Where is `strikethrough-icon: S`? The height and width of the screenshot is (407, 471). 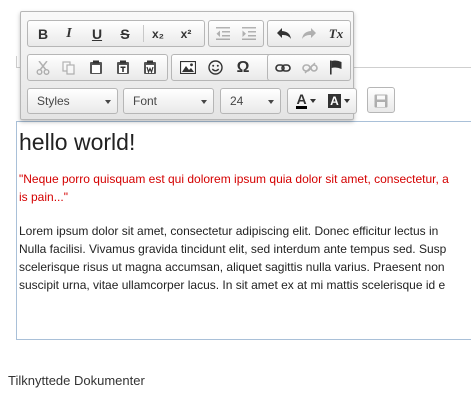
strikethrough-icon: S is located at coordinates (125, 33).